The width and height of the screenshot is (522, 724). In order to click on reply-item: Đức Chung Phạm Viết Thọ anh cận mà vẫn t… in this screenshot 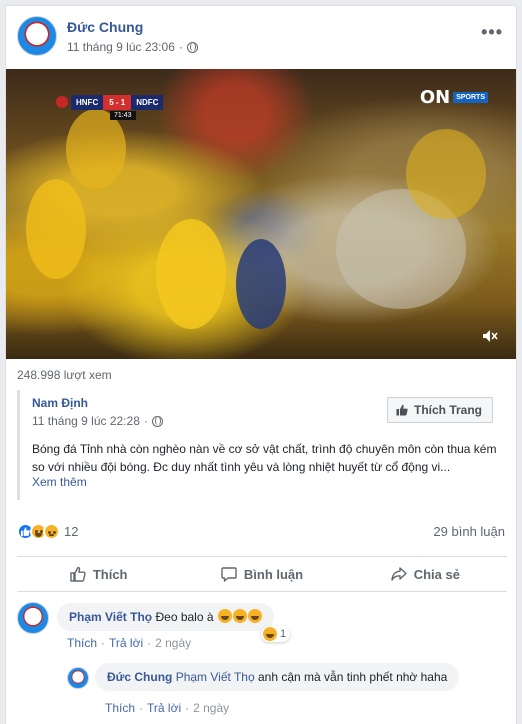, I will do `click(287, 689)`.